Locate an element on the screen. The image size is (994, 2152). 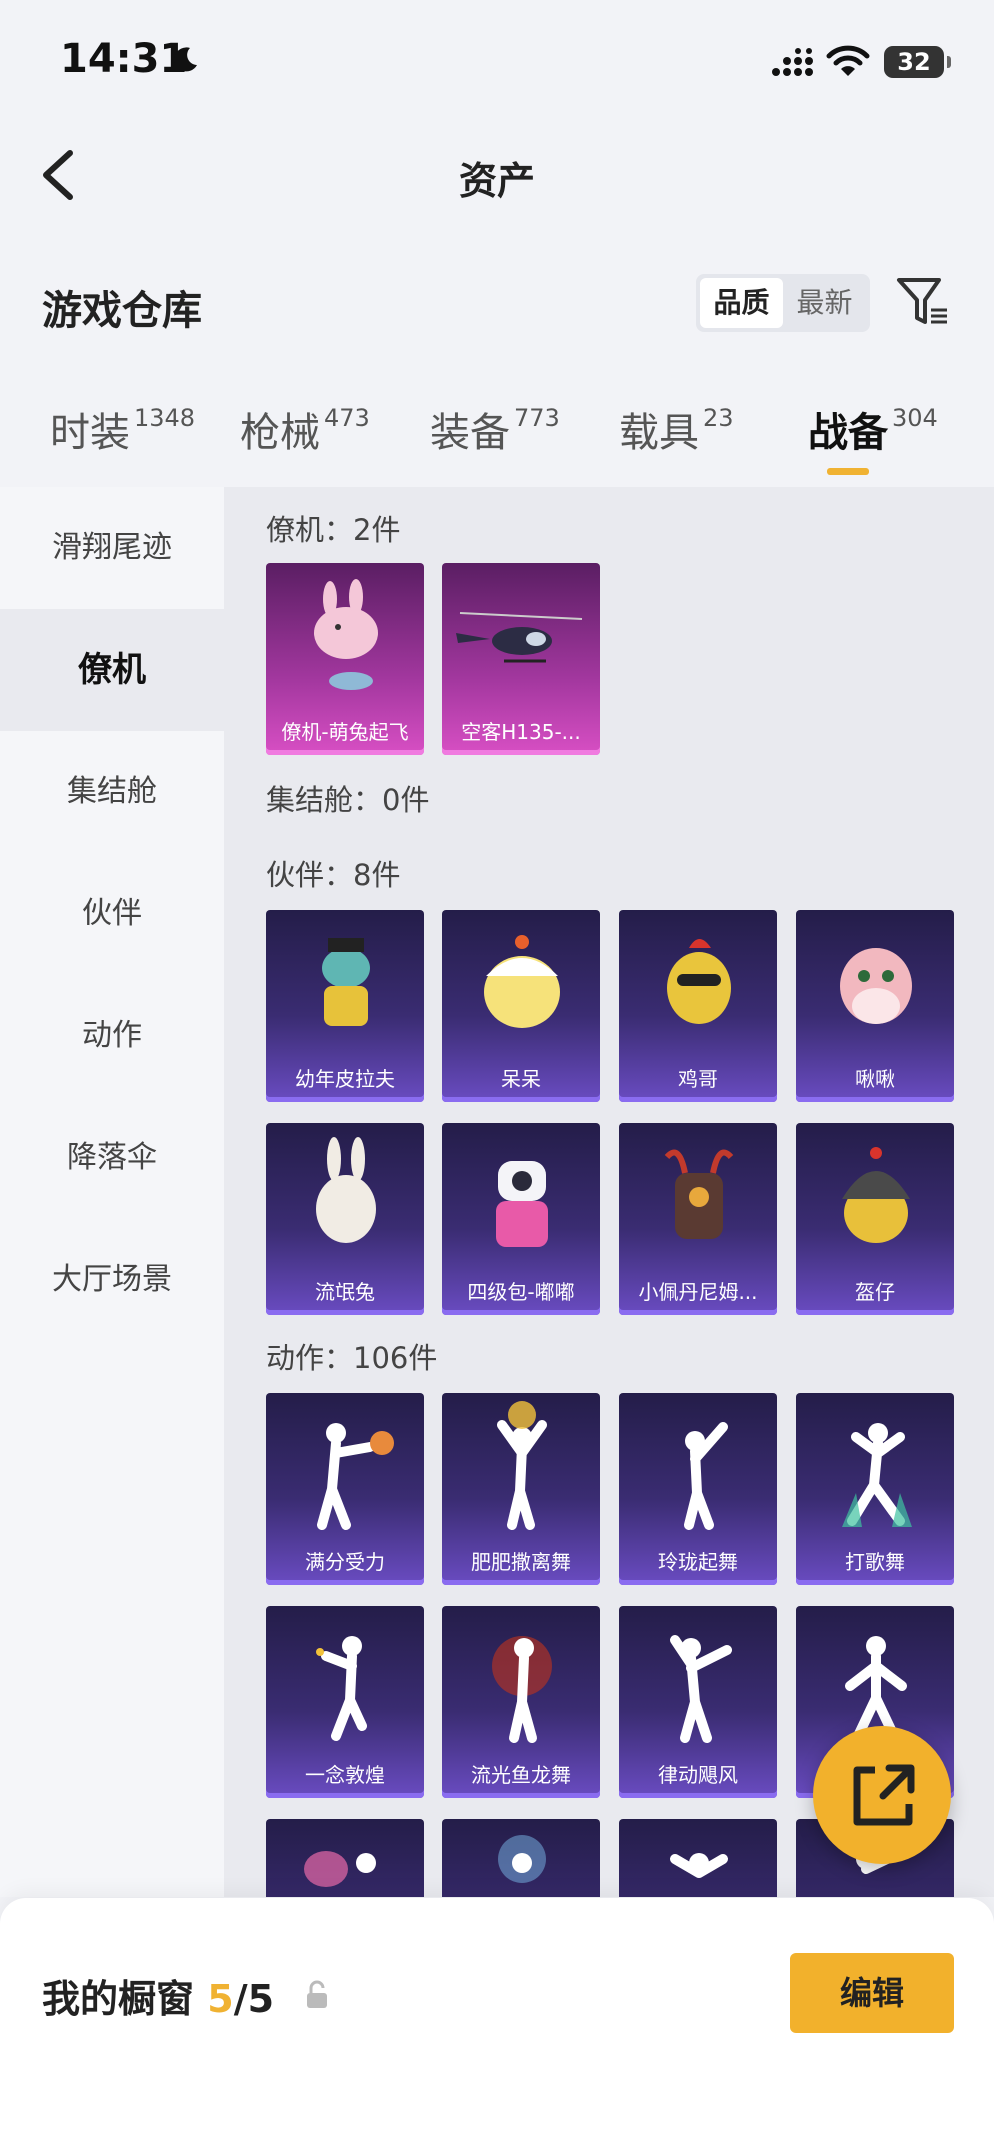
pink-bird-figure-icon is located at coordinates (876, 986).